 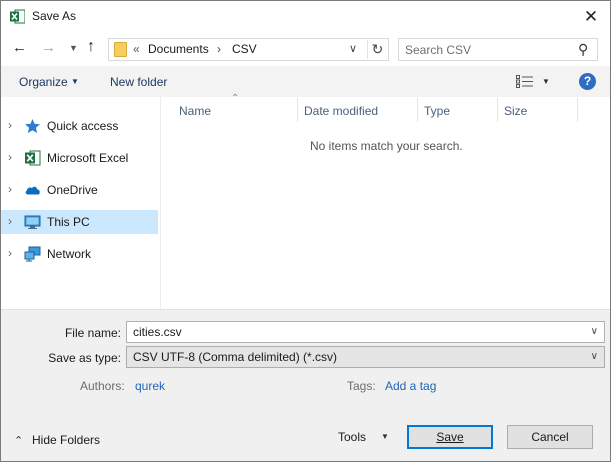 What do you see at coordinates (244, 49) in the screenshot?
I see `breadcrumb-csv: CSV` at bounding box center [244, 49].